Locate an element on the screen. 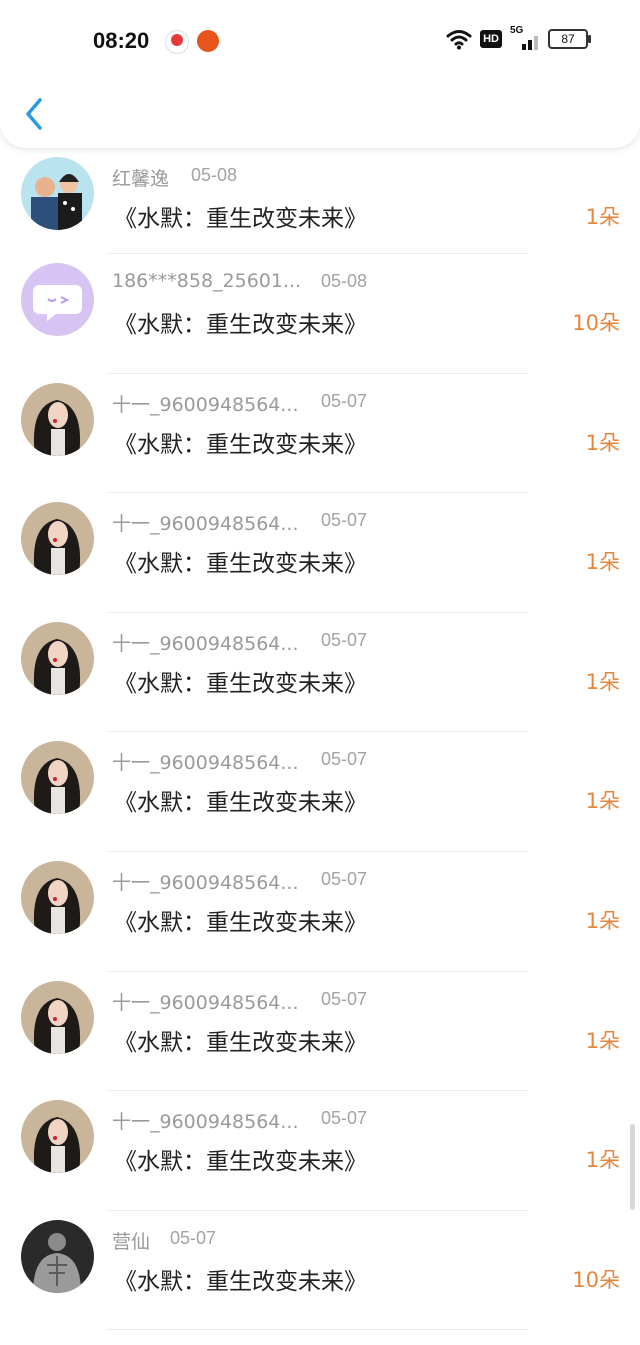  divider is located at coordinates (317, 1330).